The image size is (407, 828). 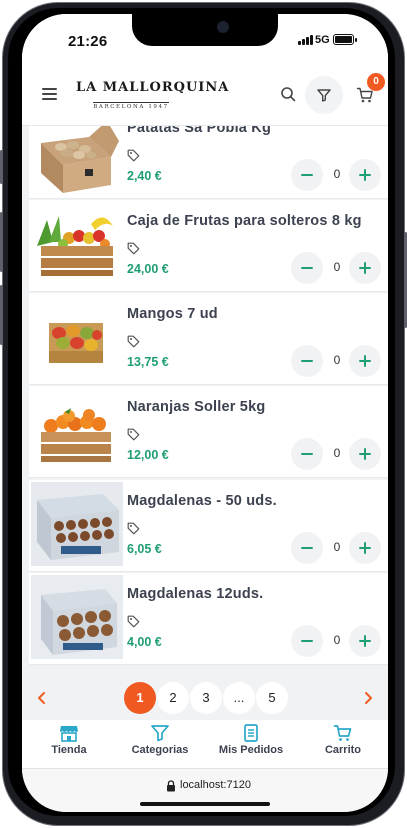 I want to click on product-name: Mangos 7 ud, so click(x=172, y=314).